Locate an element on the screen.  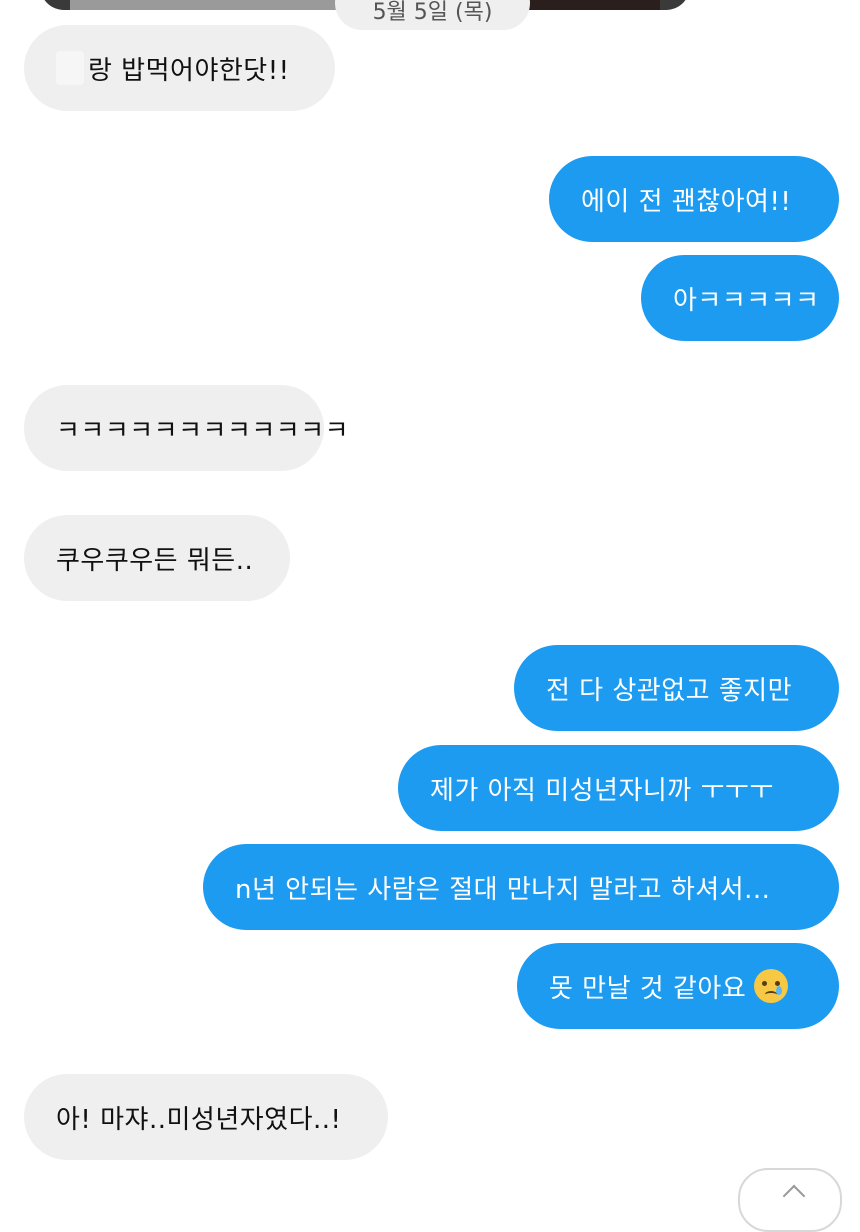
message-outgoing: 에이 전 괜찮아여!! is located at coordinates (694, 199).